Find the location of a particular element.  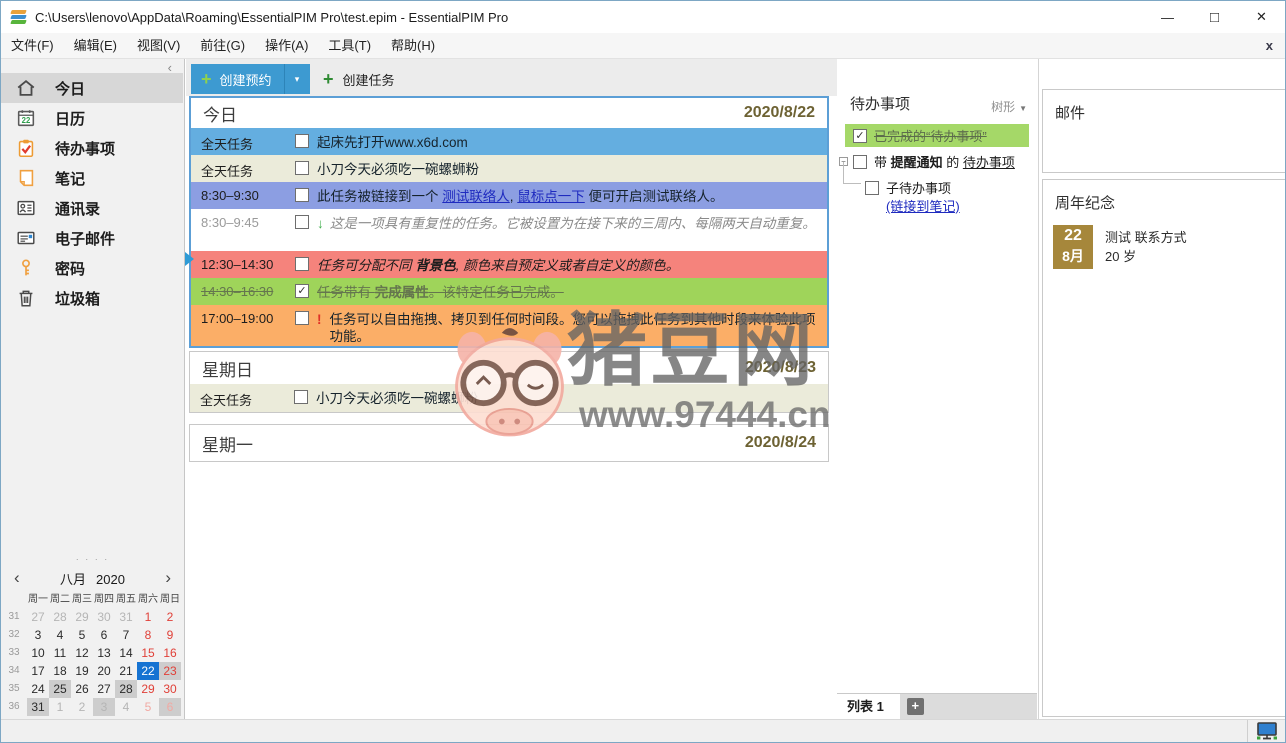

todo-clipboard-icon is located at coordinates (26, 148).